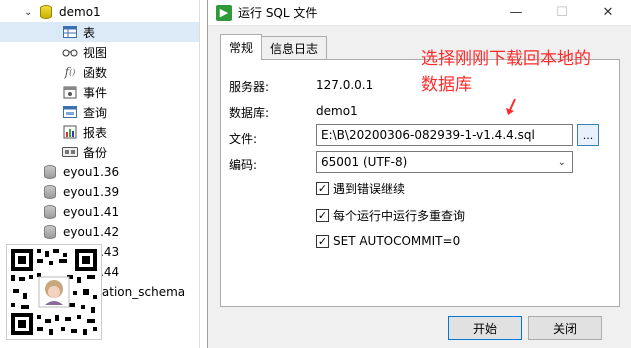  Describe the element at coordinates (70, 52) in the screenshot. I see `view-icon` at that location.